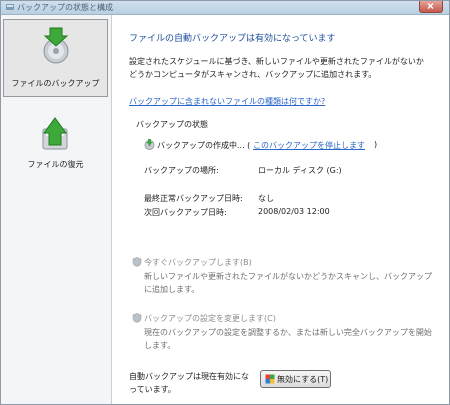  I want to click on close-icon, so click(430, 6).